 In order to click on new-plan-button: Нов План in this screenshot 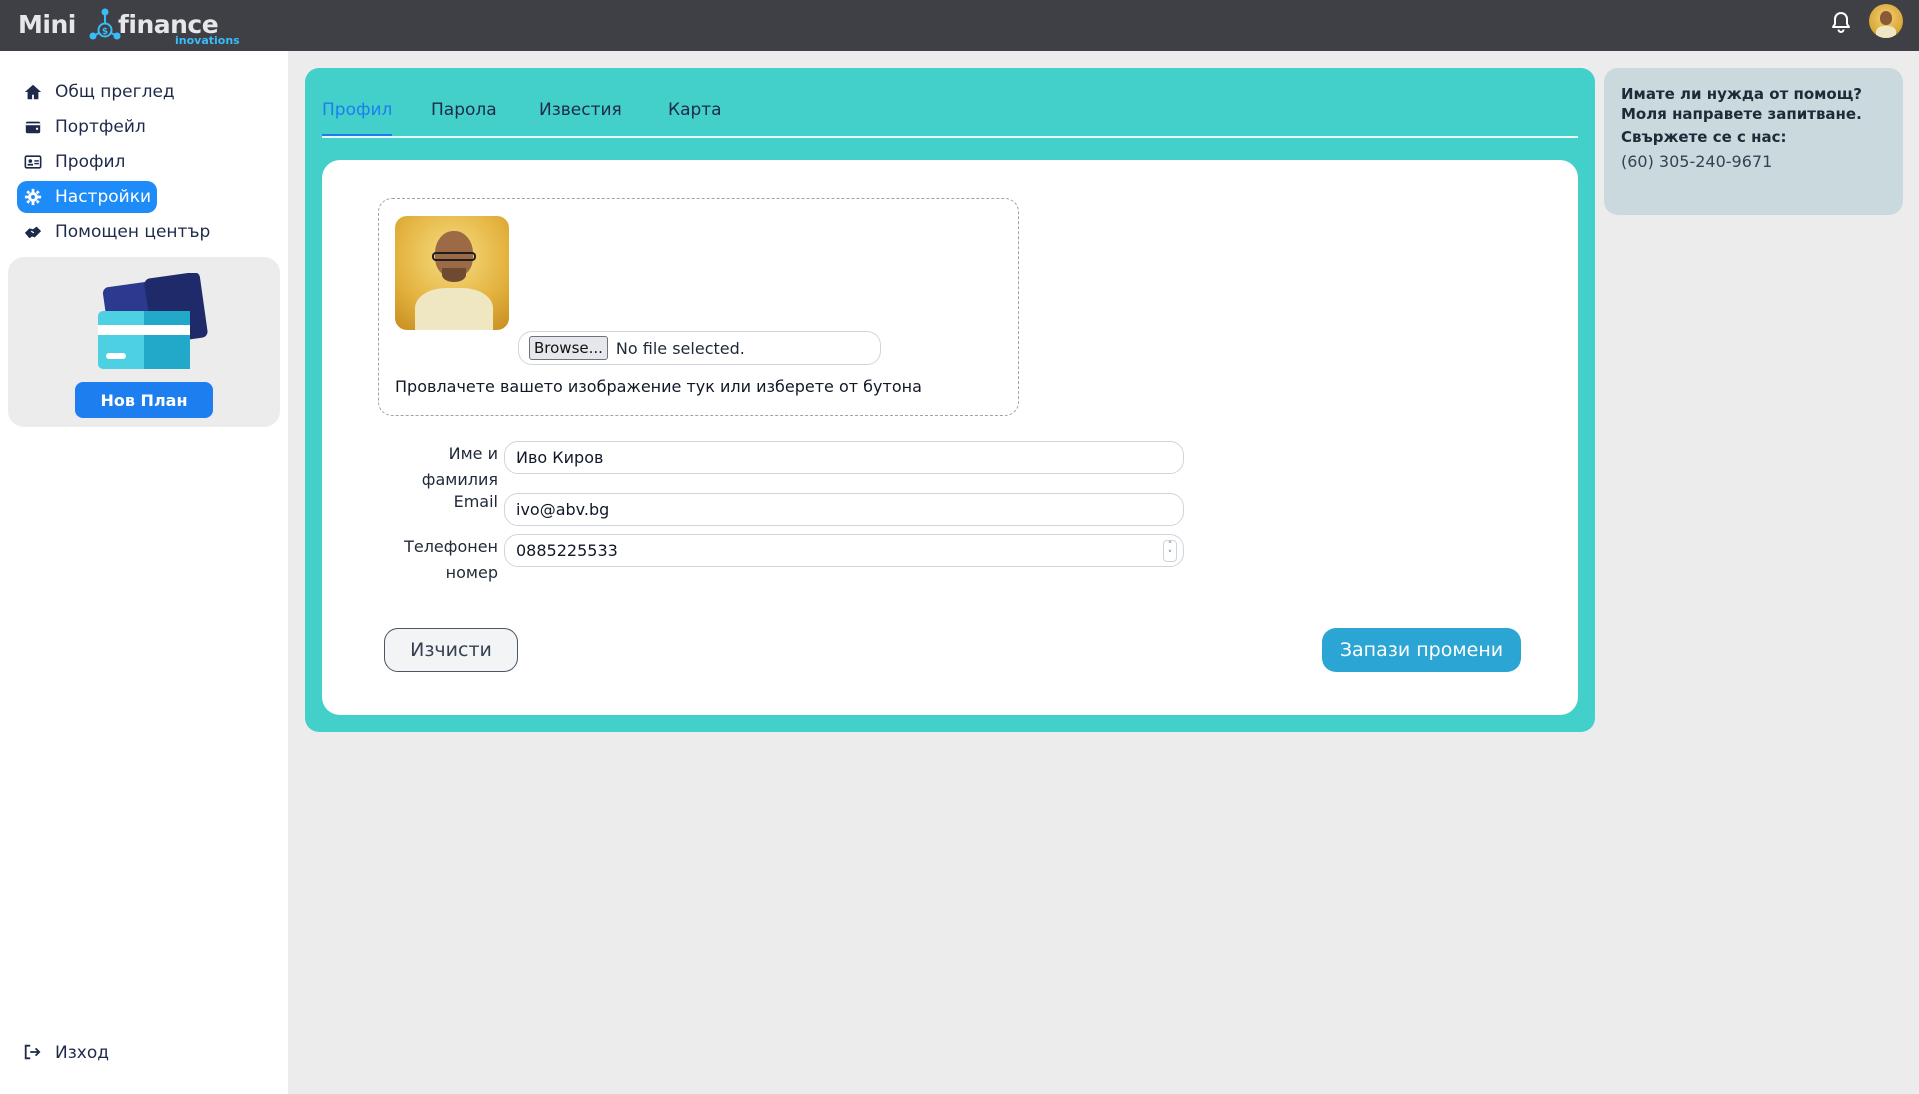, I will do `click(144, 400)`.